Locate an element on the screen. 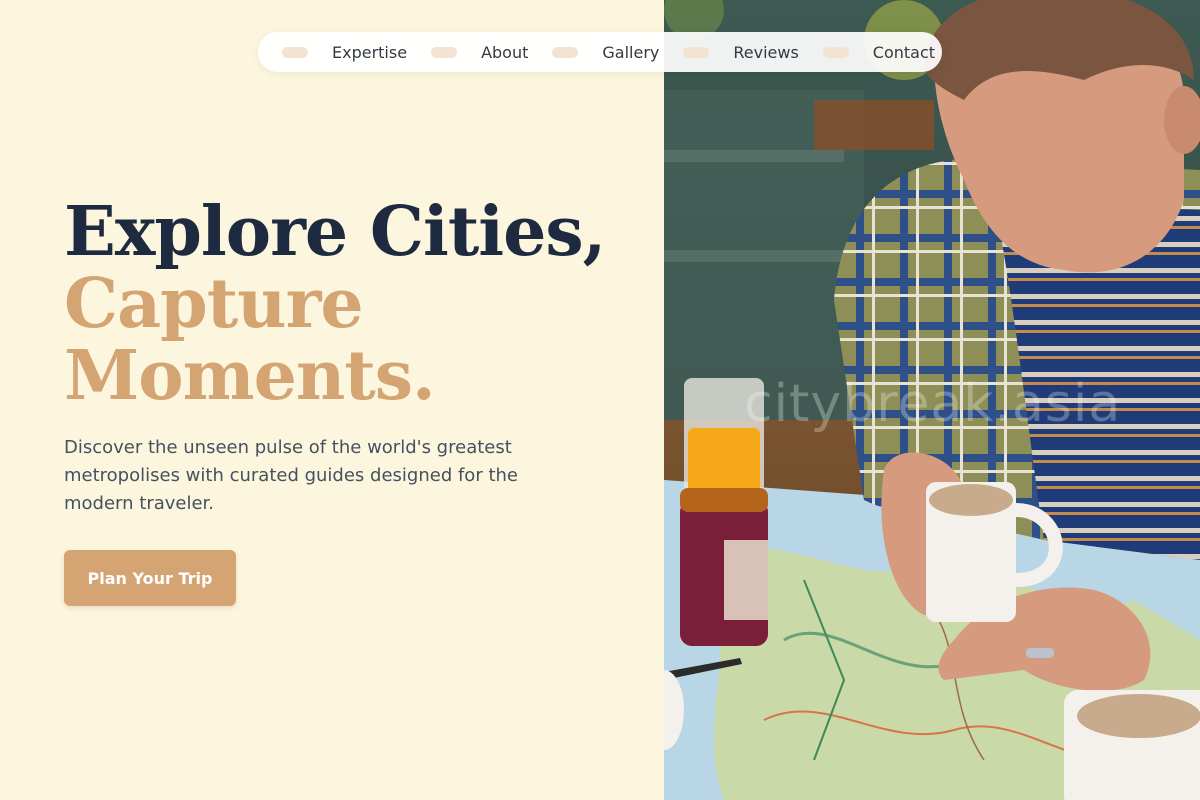 This screenshot has width=1200, height=800. nav-item-reviews: Reviews is located at coordinates (752, 52).